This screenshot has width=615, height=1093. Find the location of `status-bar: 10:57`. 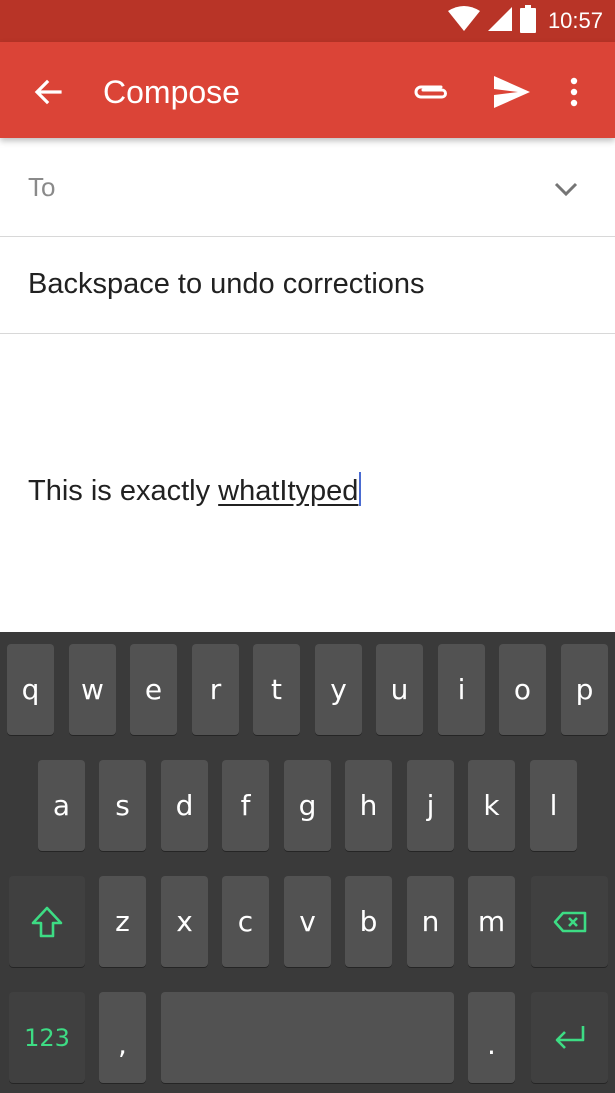

status-bar: 10:57 is located at coordinates (307, 21).